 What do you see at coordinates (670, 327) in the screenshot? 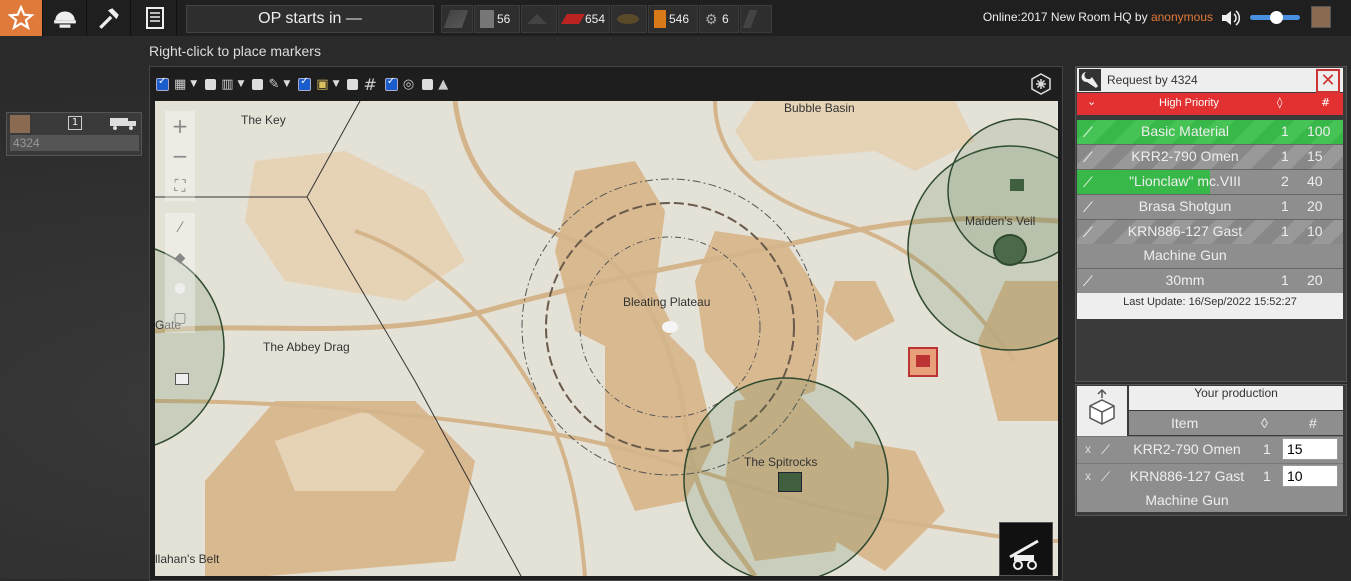
I see `plateau-relic-icon` at bounding box center [670, 327].